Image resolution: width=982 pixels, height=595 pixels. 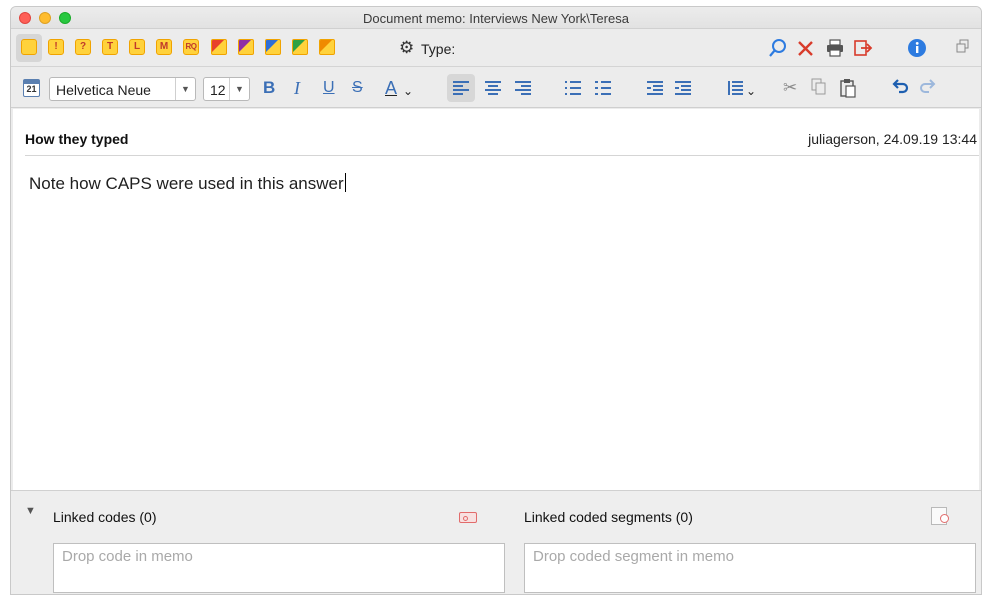 I want to click on info-icon, so click(x=917, y=50).